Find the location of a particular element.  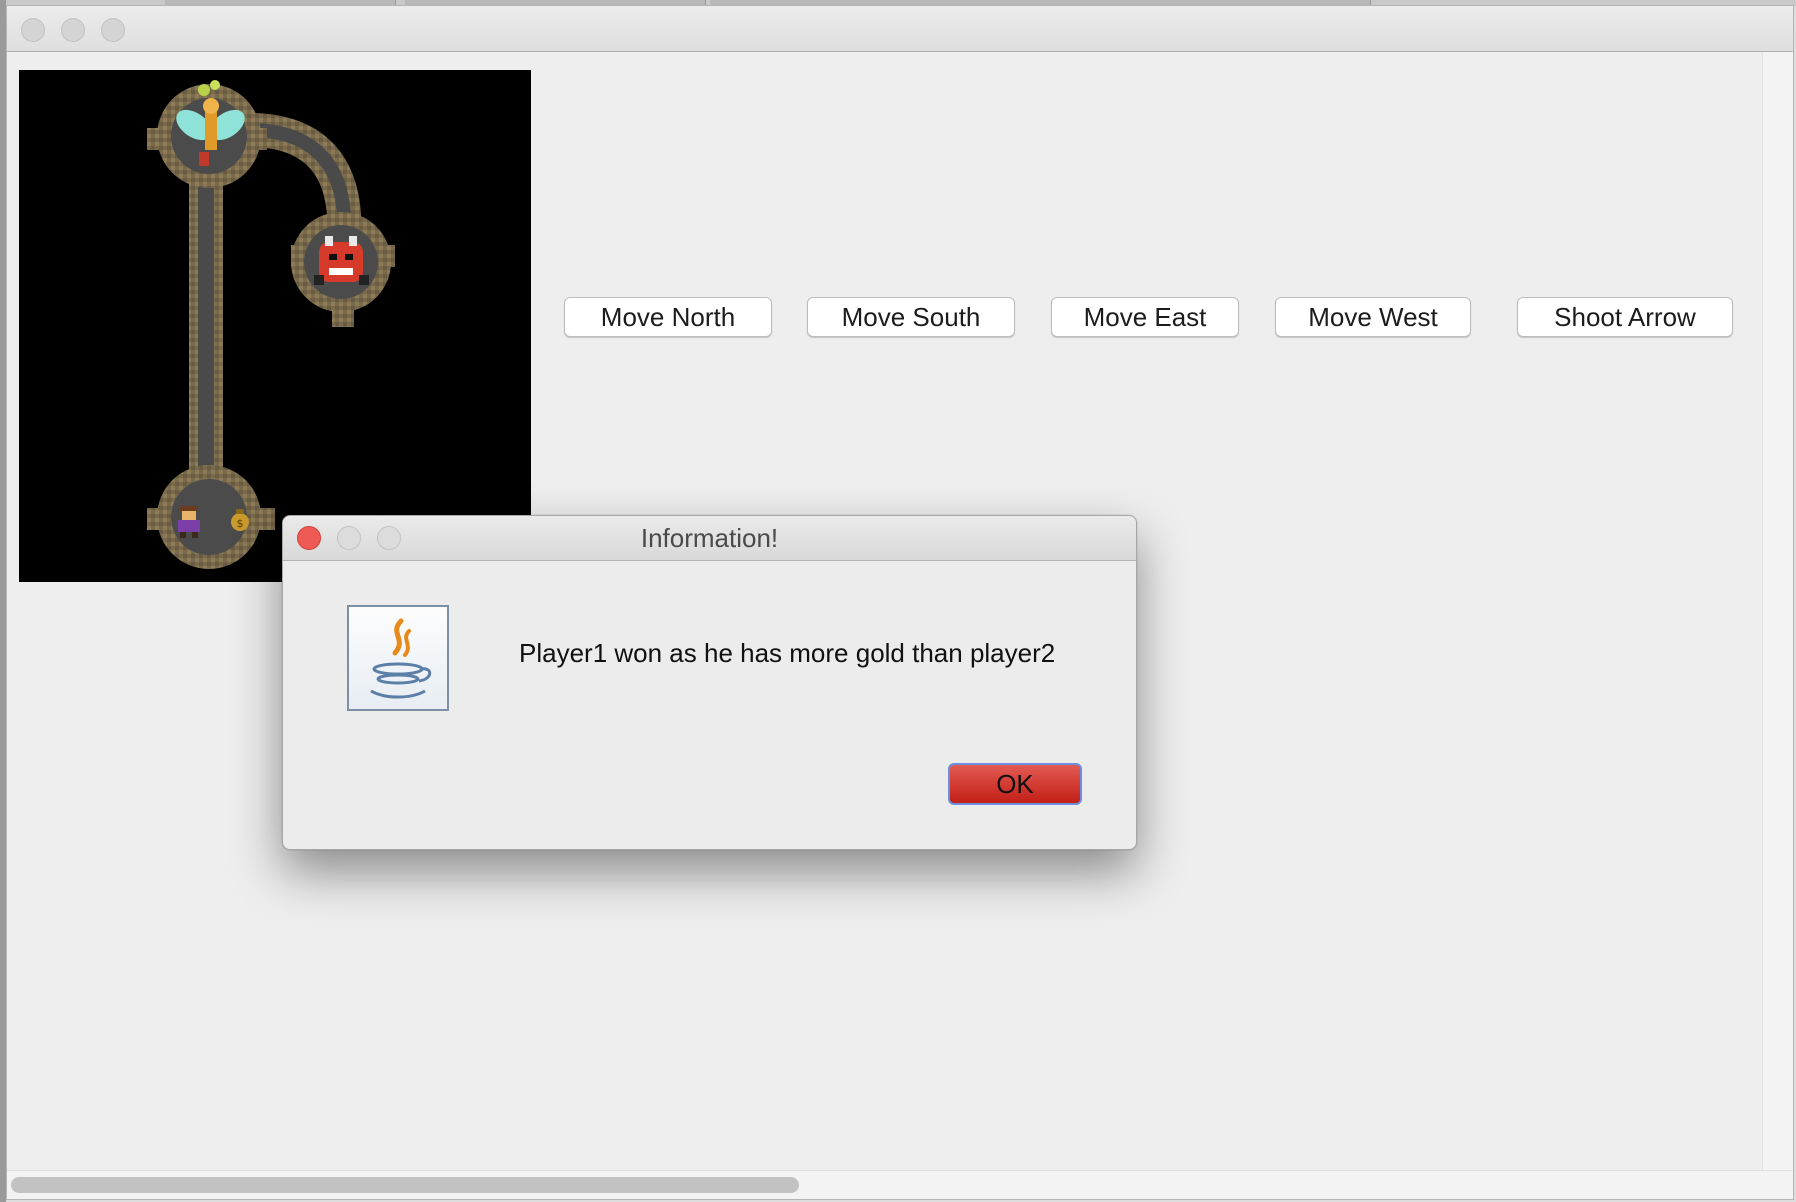

move-east-button: Move East is located at coordinates (1145, 317).